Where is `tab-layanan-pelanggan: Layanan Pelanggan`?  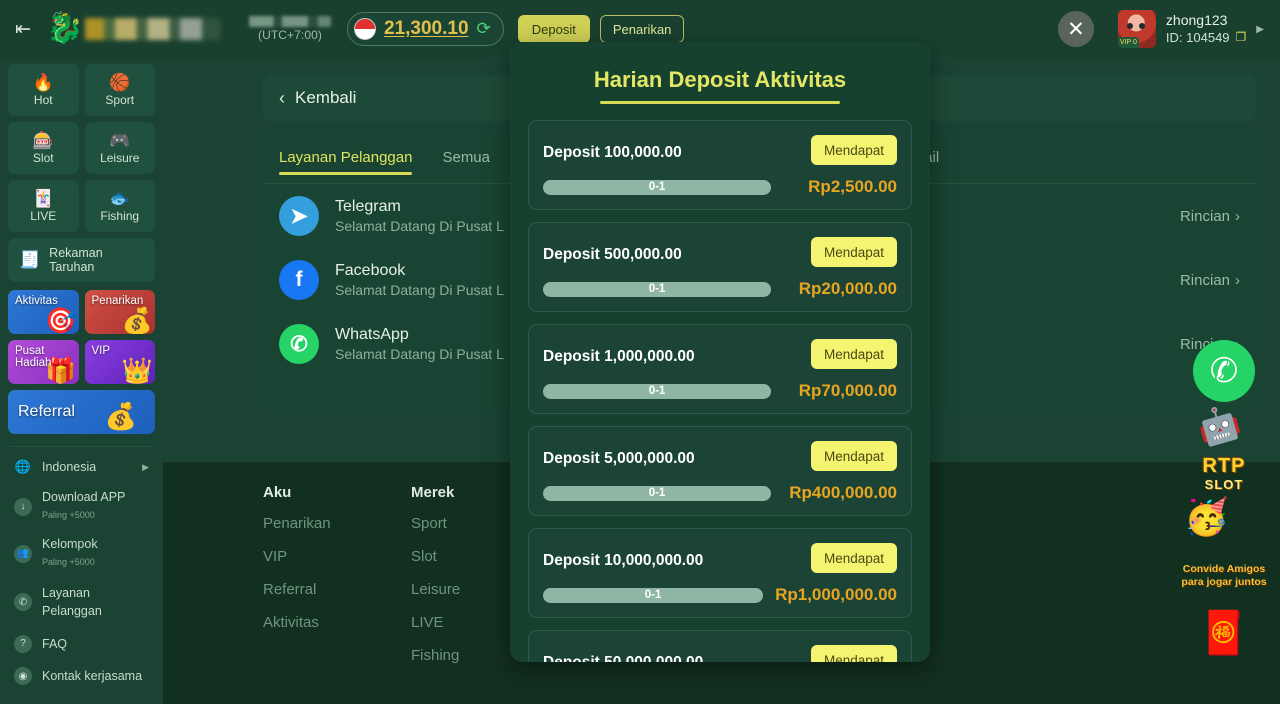 tab-layanan-pelanggan: Layanan Pelanggan is located at coordinates (346, 158).